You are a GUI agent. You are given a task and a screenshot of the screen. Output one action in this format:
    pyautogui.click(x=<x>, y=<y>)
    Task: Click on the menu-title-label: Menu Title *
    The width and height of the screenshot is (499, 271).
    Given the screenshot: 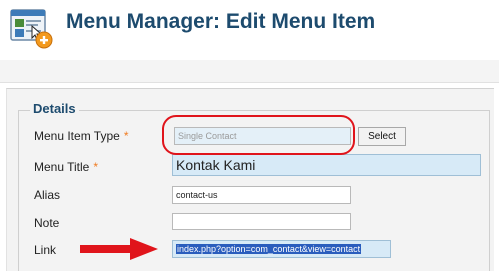 What is the action you would take?
    pyautogui.click(x=66, y=167)
    